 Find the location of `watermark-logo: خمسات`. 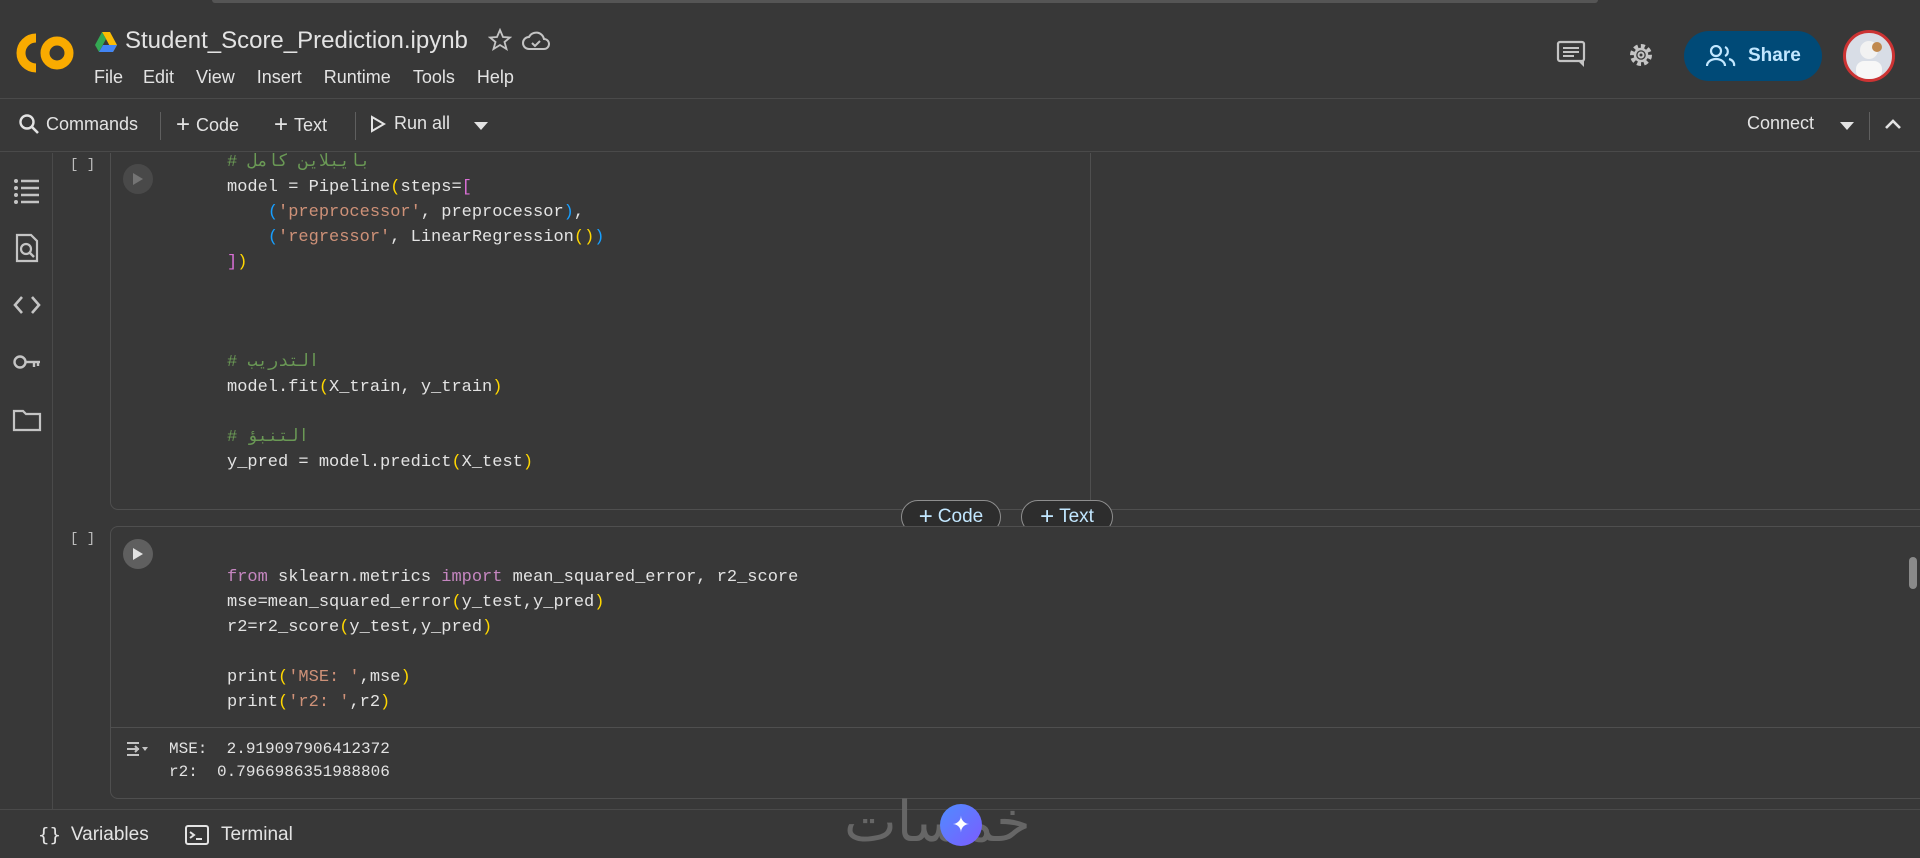

watermark-logo: خمسات is located at coordinates (937, 822).